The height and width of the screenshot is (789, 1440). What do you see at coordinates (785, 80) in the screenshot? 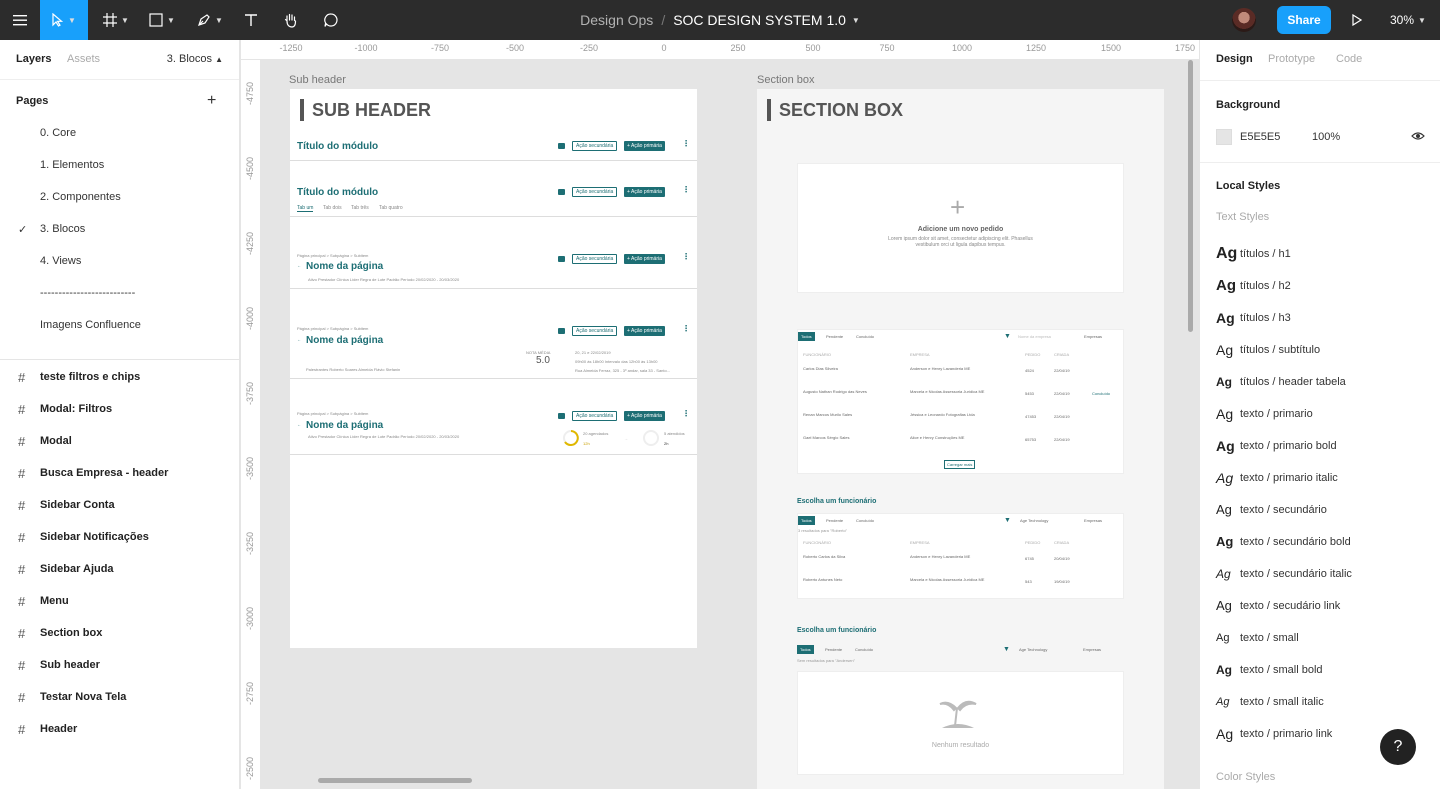
I see `frame-label-section-box: Section box` at bounding box center [785, 80].